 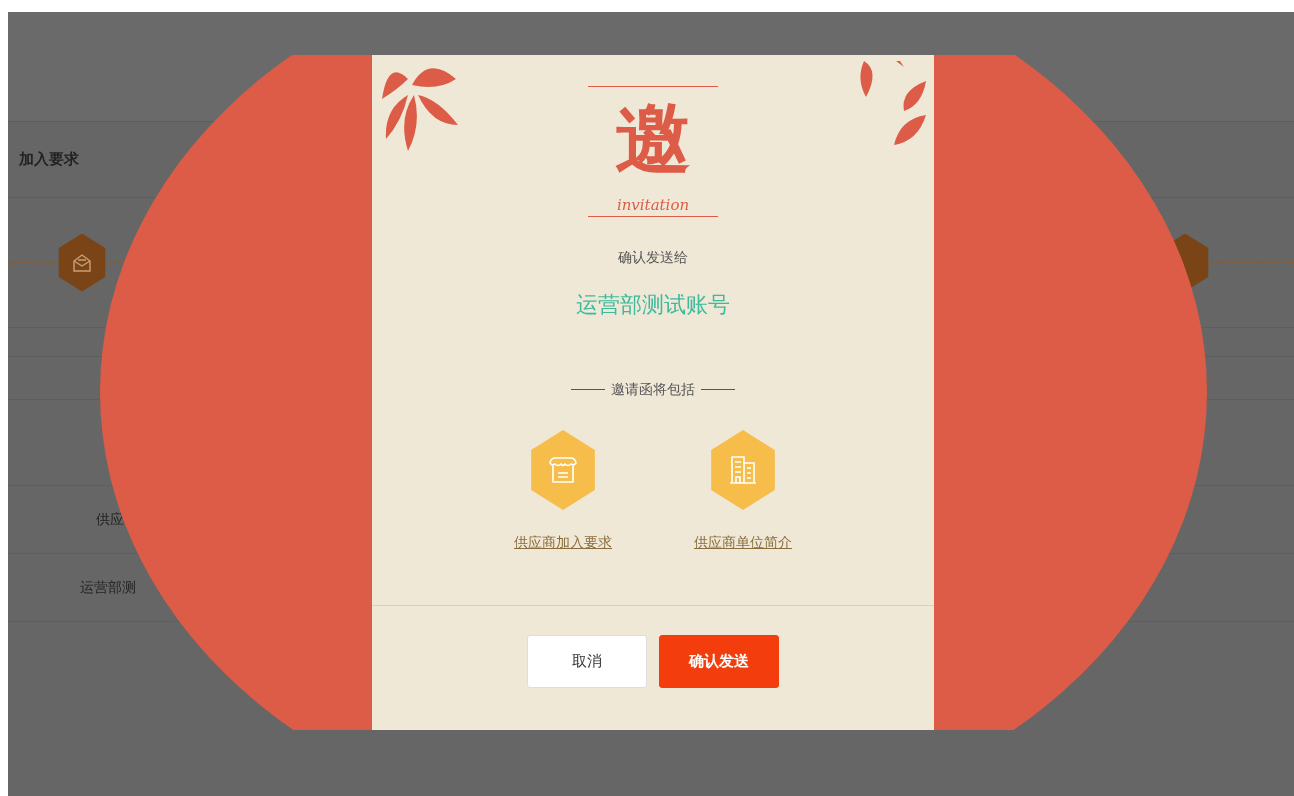 What do you see at coordinates (653, 139) in the screenshot?
I see `invitation-title: 邀` at bounding box center [653, 139].